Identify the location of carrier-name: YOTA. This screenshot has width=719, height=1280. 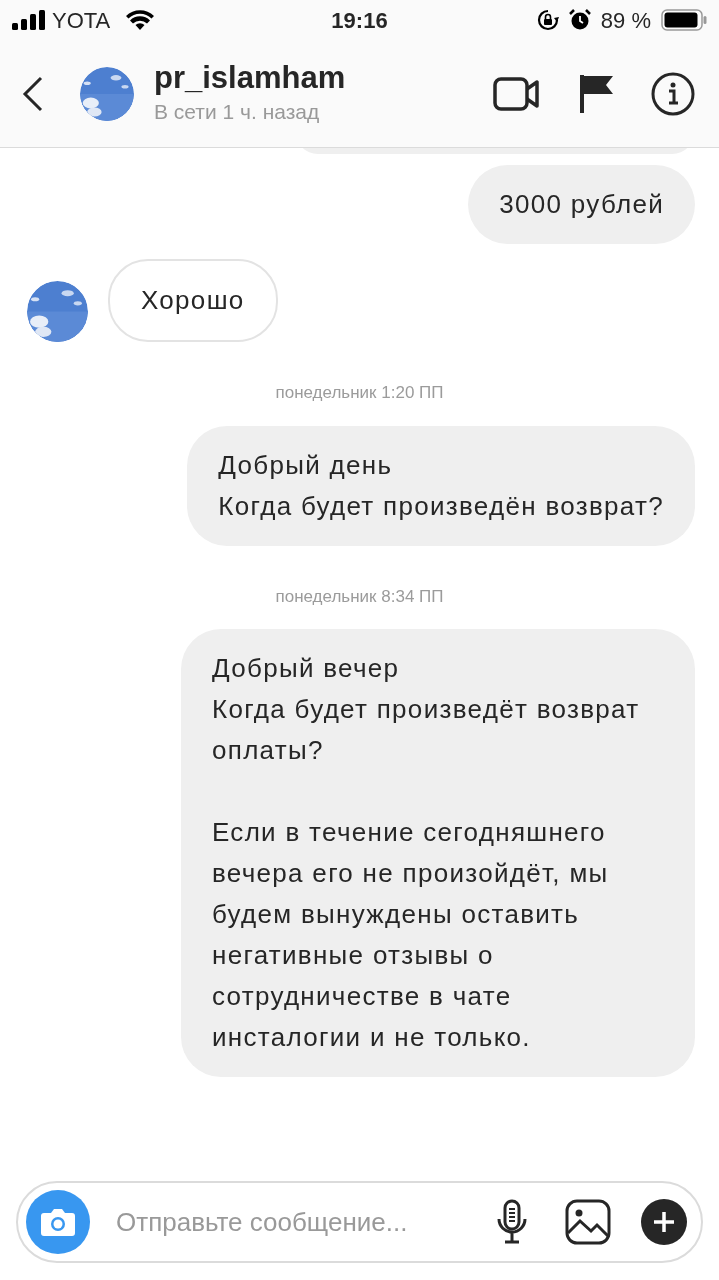
(81, 20).